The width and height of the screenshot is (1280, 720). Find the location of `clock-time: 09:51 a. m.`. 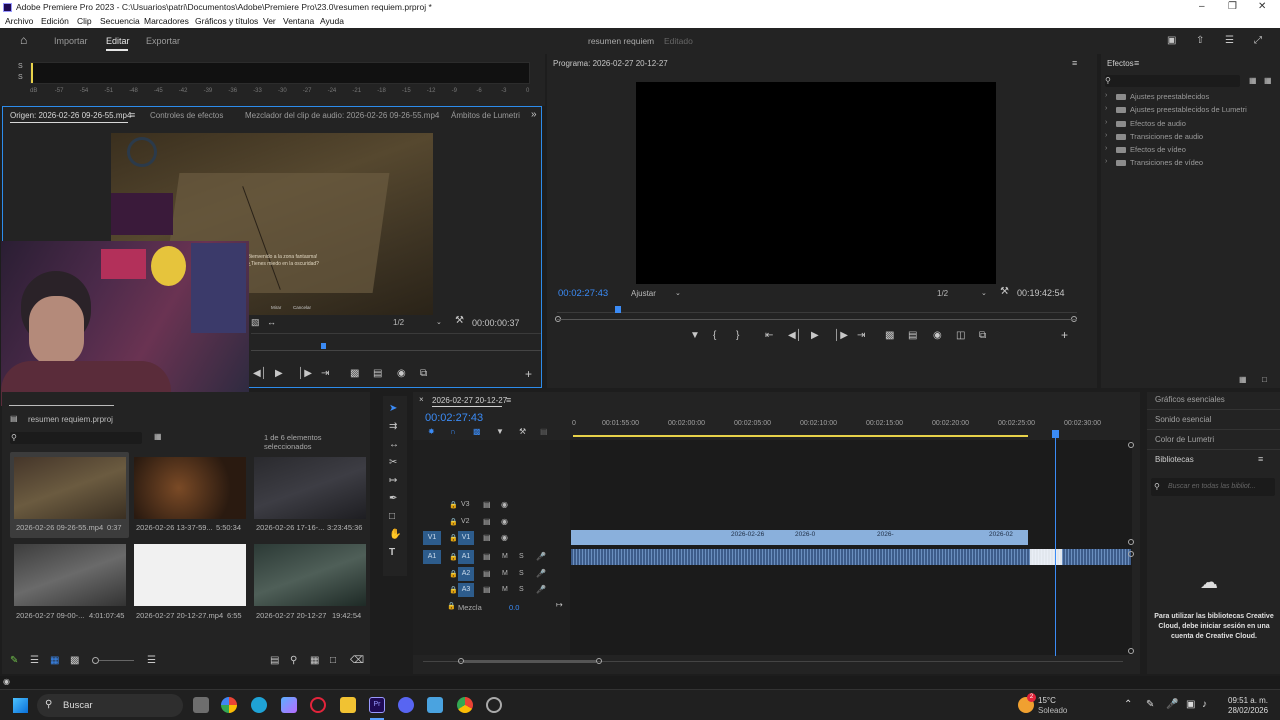

clock-time: 09:51 a. m. is located at coordinates (1248, 700).